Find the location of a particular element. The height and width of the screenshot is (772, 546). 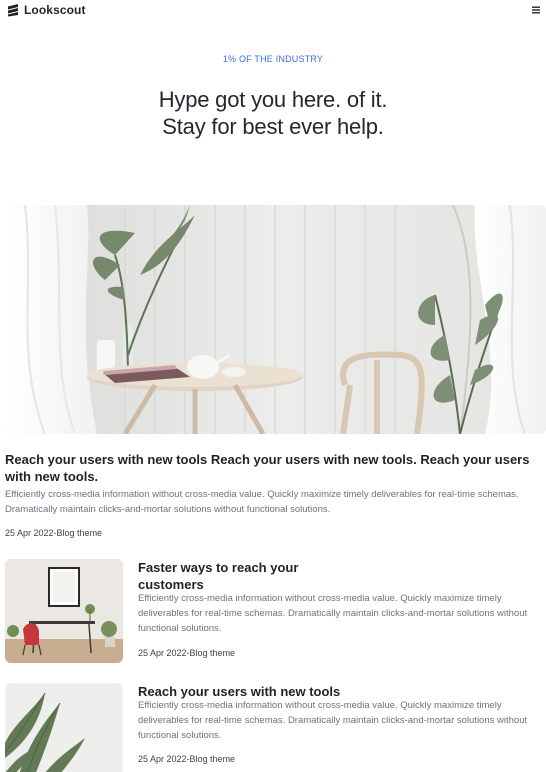

brand-logo: Lookscout is located at coordinates (46, 10).